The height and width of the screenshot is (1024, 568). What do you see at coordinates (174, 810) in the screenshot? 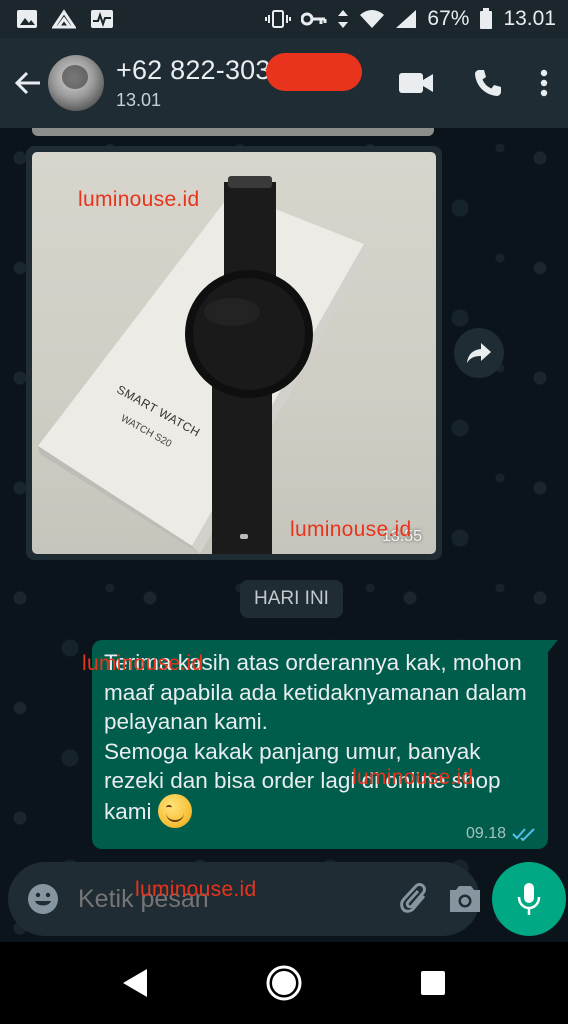
I see `smiling-face-emoji` at bounding box center [174, 810].